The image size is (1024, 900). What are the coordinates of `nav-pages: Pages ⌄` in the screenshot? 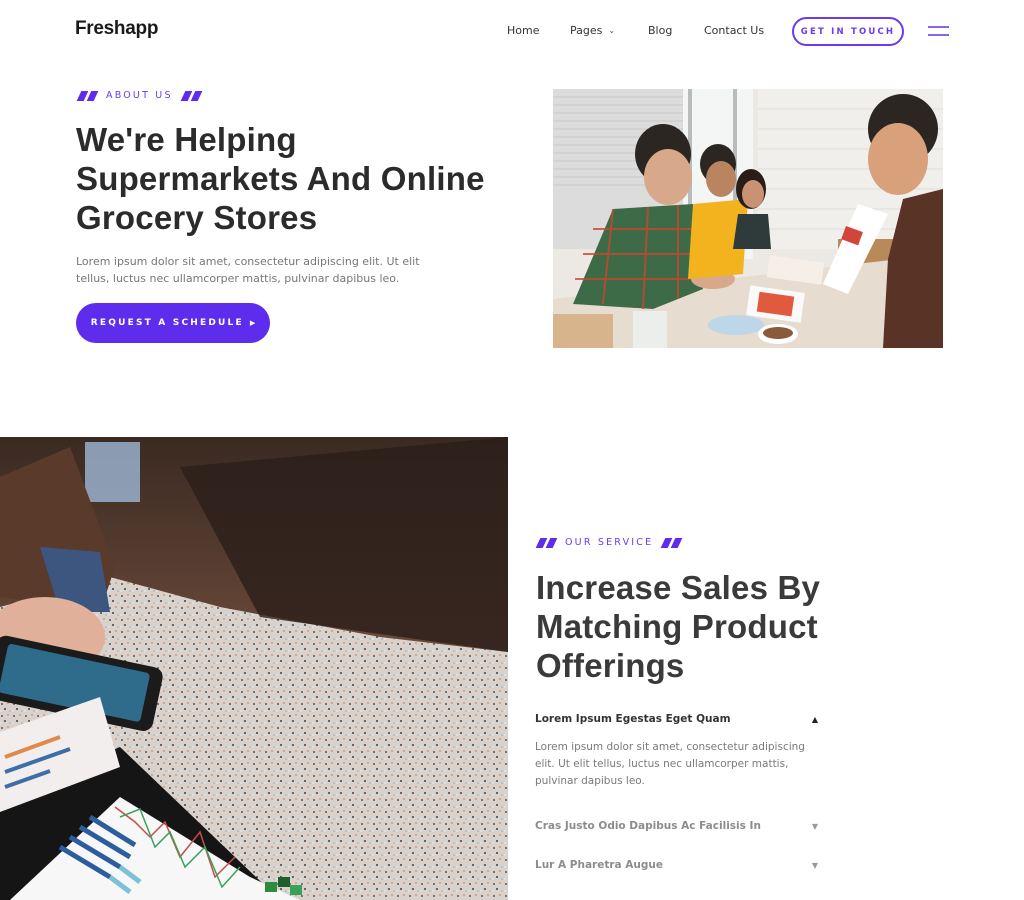 It's located at (592, 30).